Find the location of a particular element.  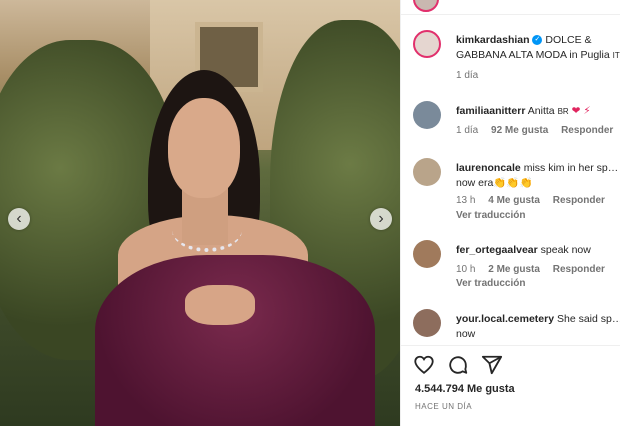

comment-username: laurenoncale is located at coordinates (488, 168).